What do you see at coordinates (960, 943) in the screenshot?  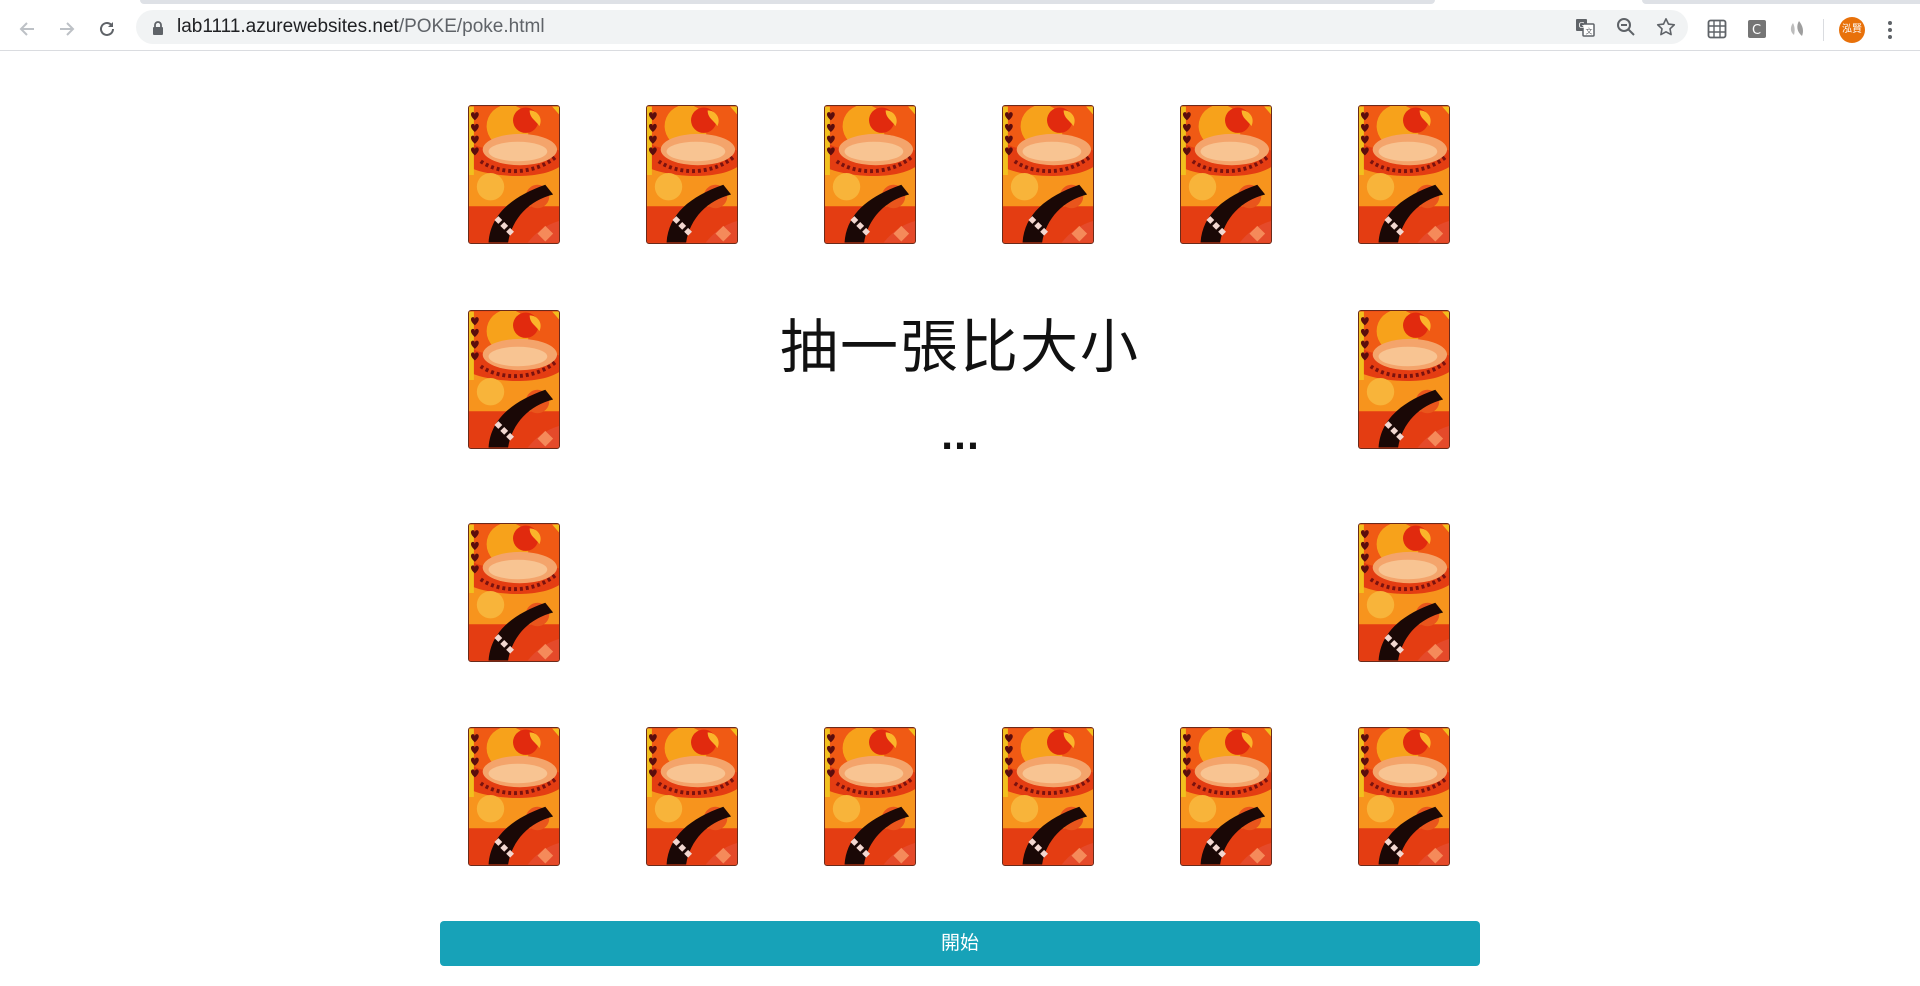 I see `start-button: 開始` at bounding box center [960, 943].